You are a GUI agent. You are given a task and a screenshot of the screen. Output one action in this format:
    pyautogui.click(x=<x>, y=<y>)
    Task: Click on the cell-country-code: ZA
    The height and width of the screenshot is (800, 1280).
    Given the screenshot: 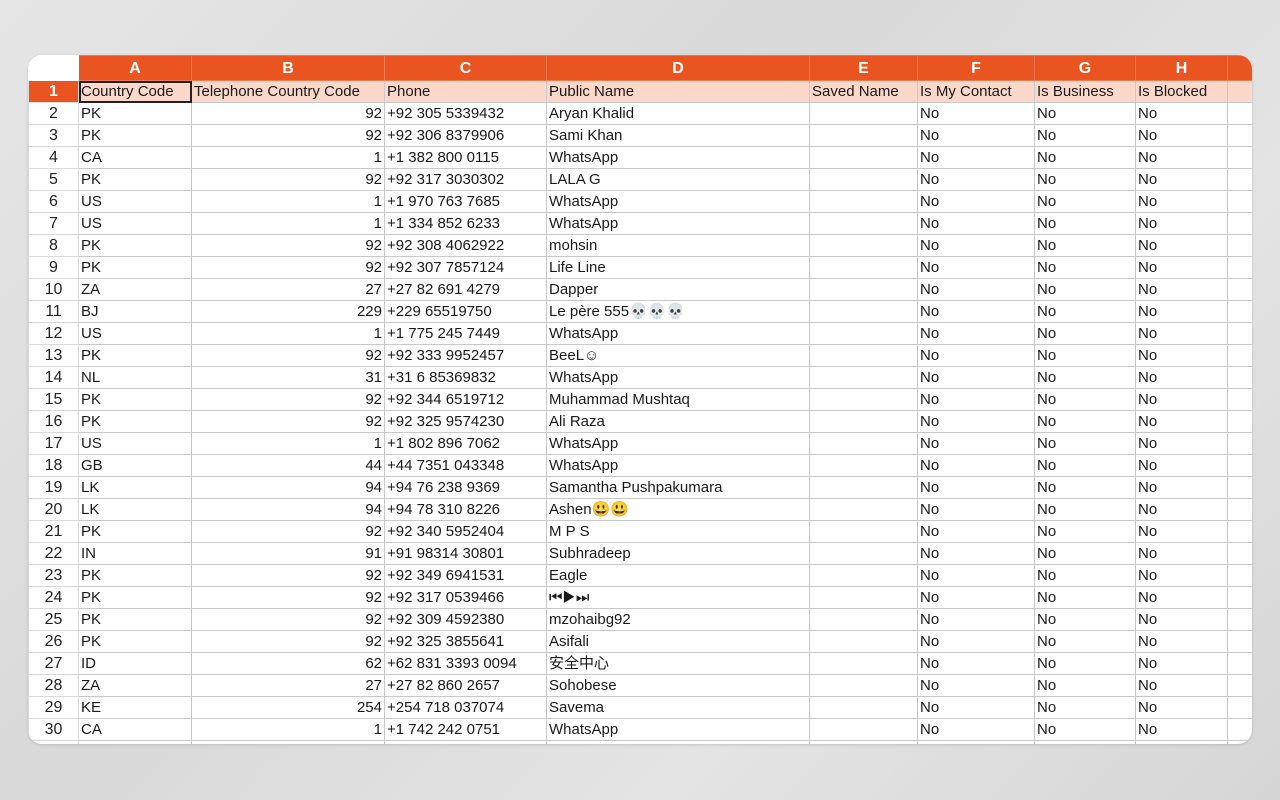 What is the action you would take?
    pyautogui.click(x=135, y=289)
    